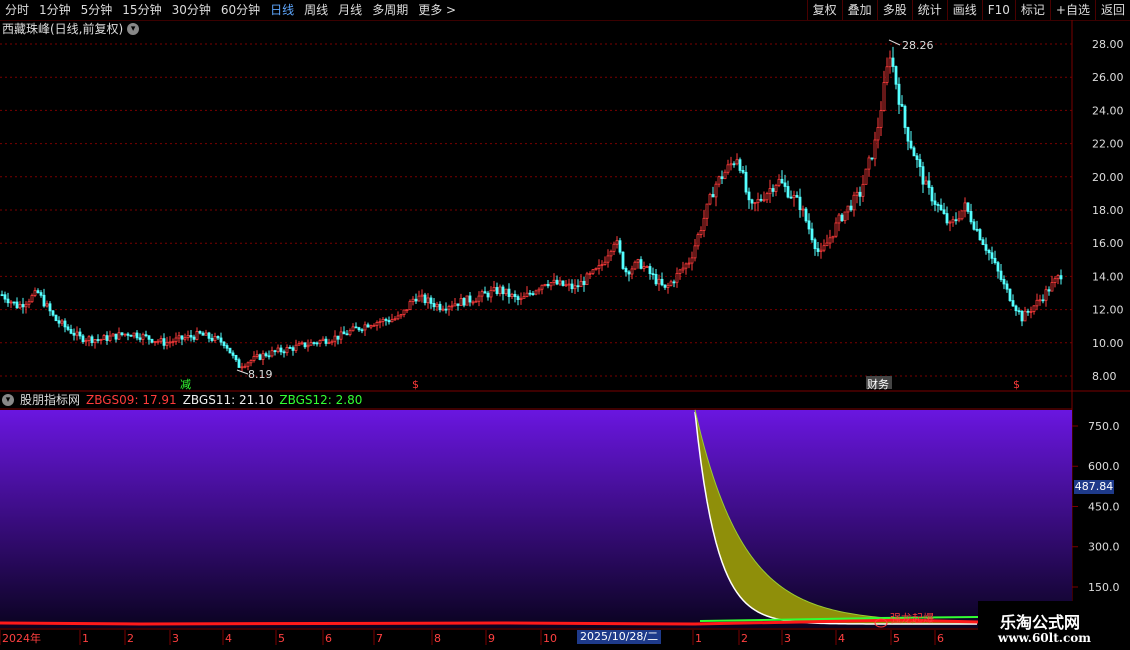  I want to click on toolbar-button-7: +自选, so click(1072, 10).